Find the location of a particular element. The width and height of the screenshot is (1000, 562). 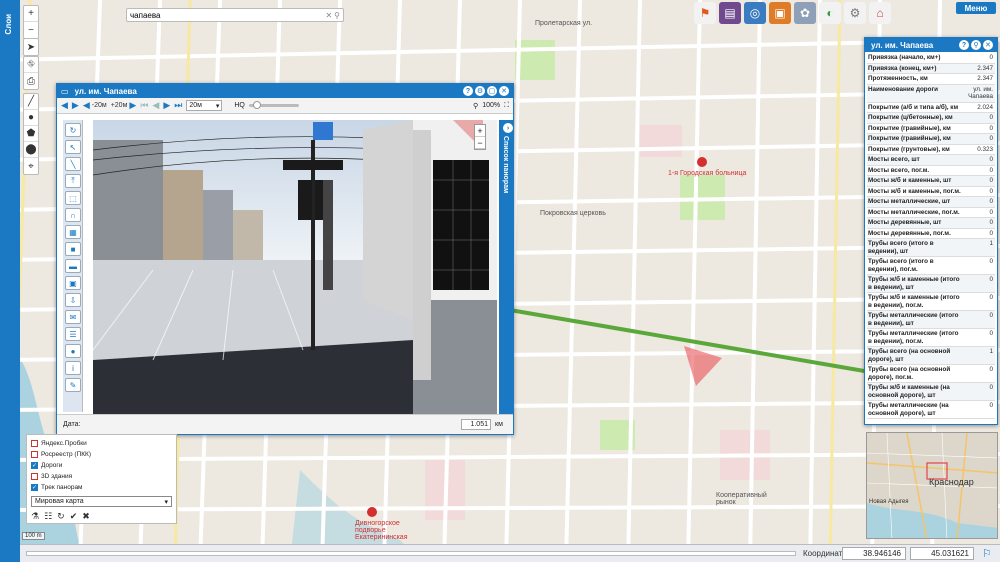

attributes-close-icon: ✕ is located at coordinates (988, 45).